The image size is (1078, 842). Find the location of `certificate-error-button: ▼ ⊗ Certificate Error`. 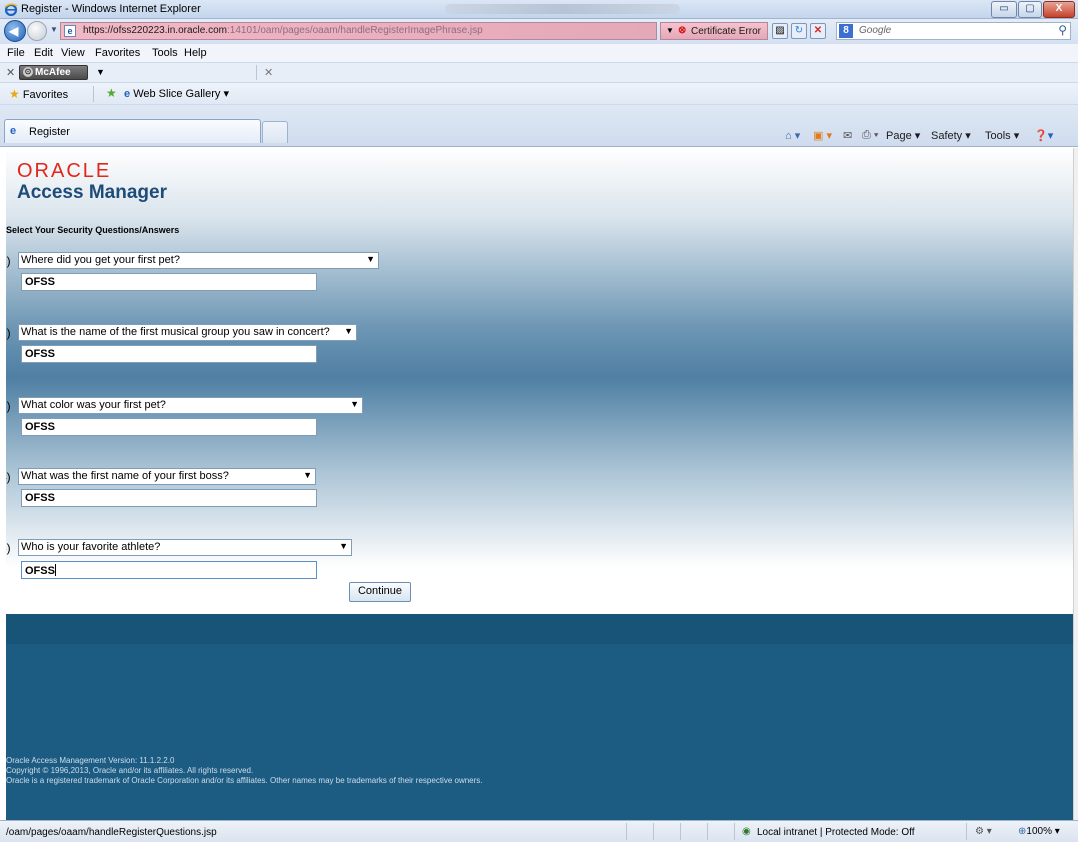

certificate-error-button: ▼ ⊗ Certificate Error is located at coordinates (714, 31).